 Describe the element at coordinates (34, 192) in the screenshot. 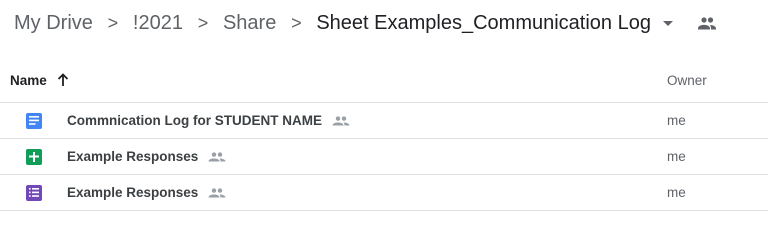

I see `google-forms-icon` at that location.